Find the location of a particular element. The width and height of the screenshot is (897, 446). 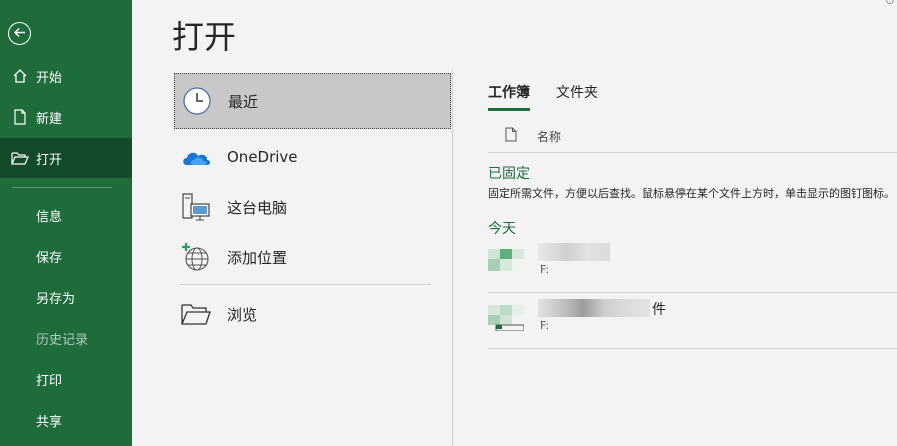

nav-open-label: 打开 is located at coordinates (49, 160).